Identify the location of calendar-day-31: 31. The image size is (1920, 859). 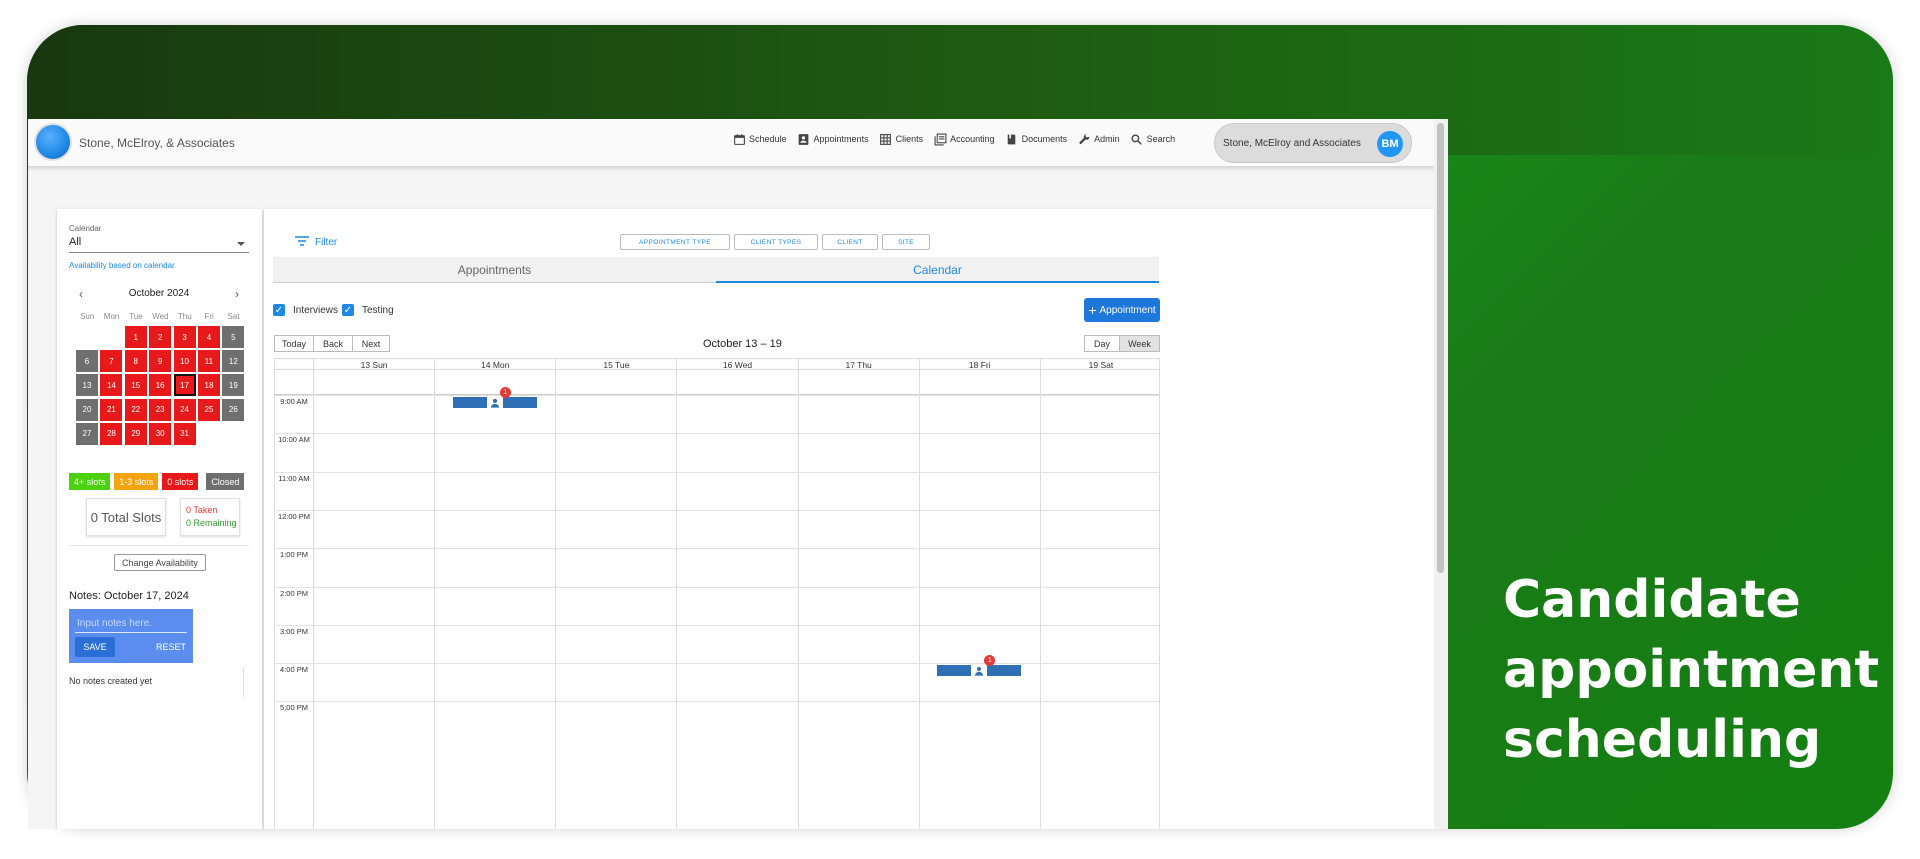
(184, 433).